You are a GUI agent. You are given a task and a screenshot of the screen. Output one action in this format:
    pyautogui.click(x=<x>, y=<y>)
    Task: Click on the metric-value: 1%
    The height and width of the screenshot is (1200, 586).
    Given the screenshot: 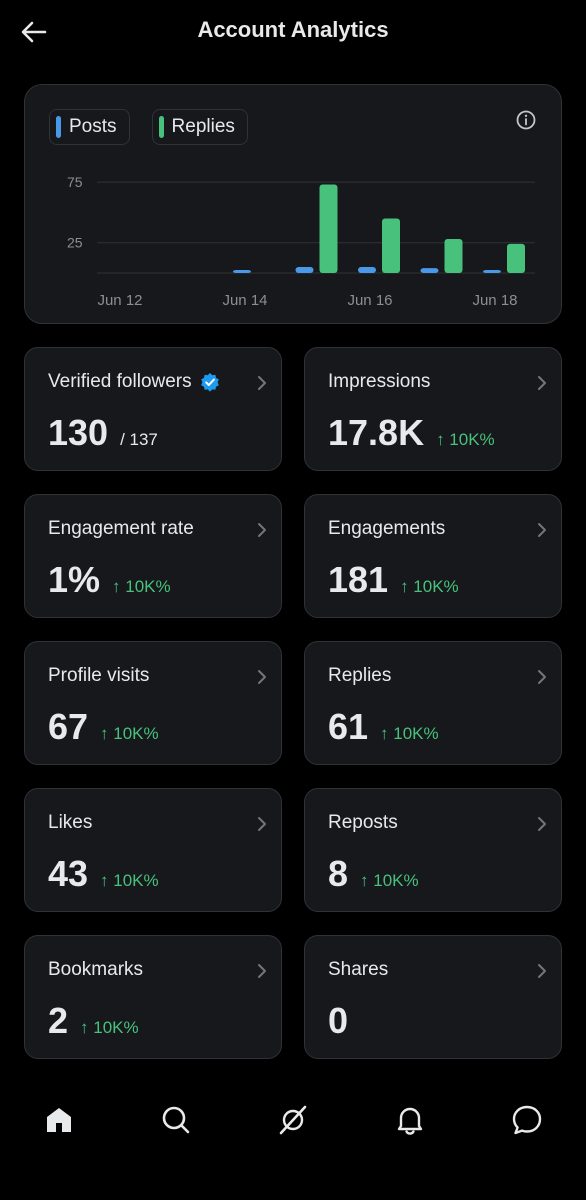 What is the action you would take?
    pyautogui.click(x=74, y=579)
    